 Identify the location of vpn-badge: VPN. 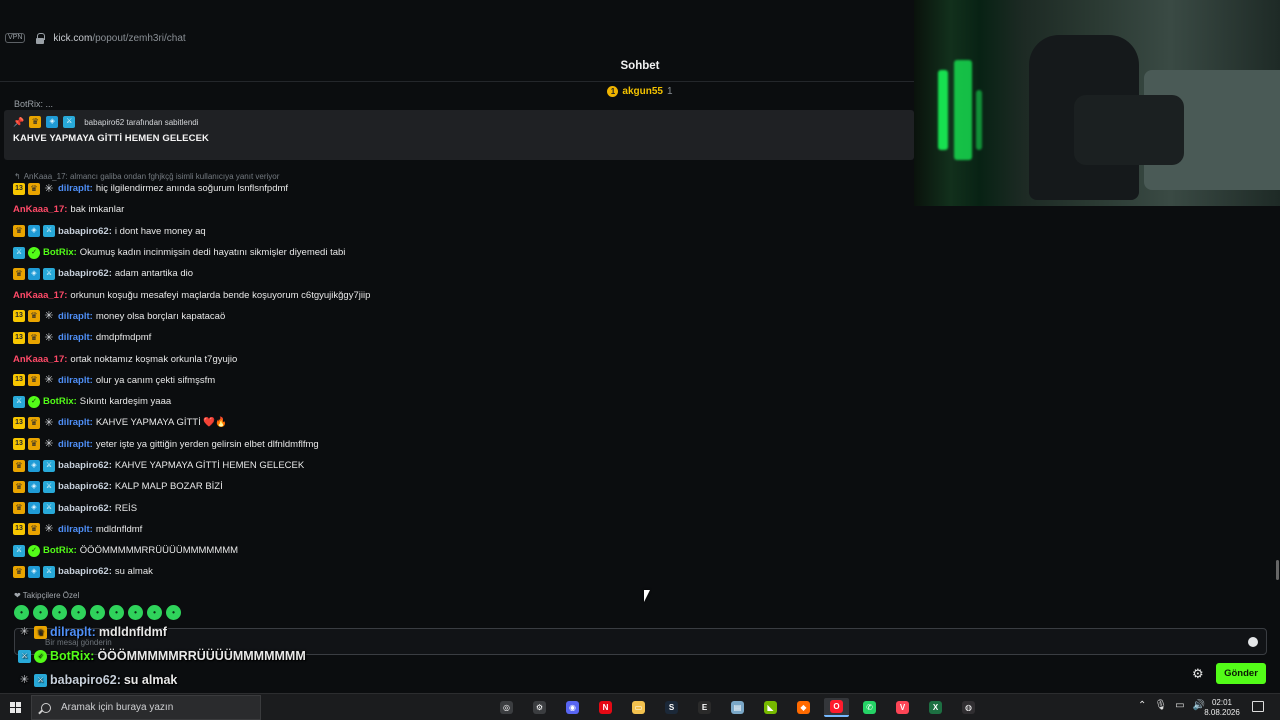
(15, 38).